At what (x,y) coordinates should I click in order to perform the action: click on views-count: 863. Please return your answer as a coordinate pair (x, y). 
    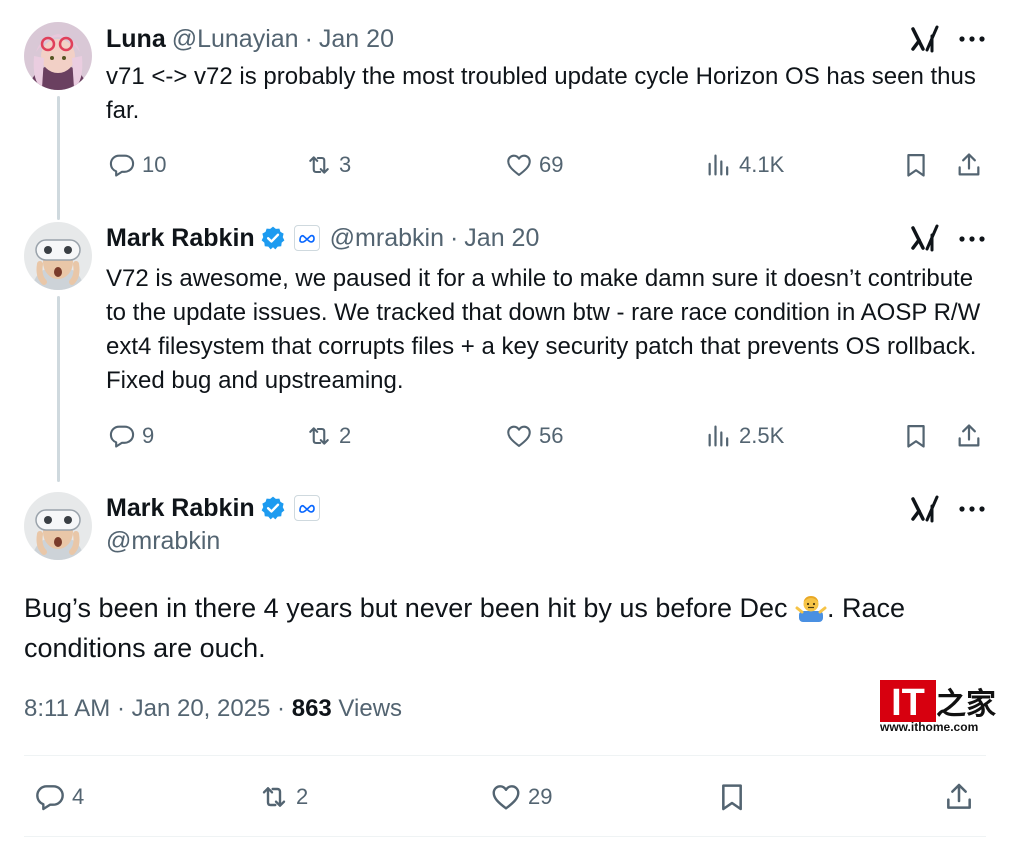
    Looking at the image, I should click on (311, 708).